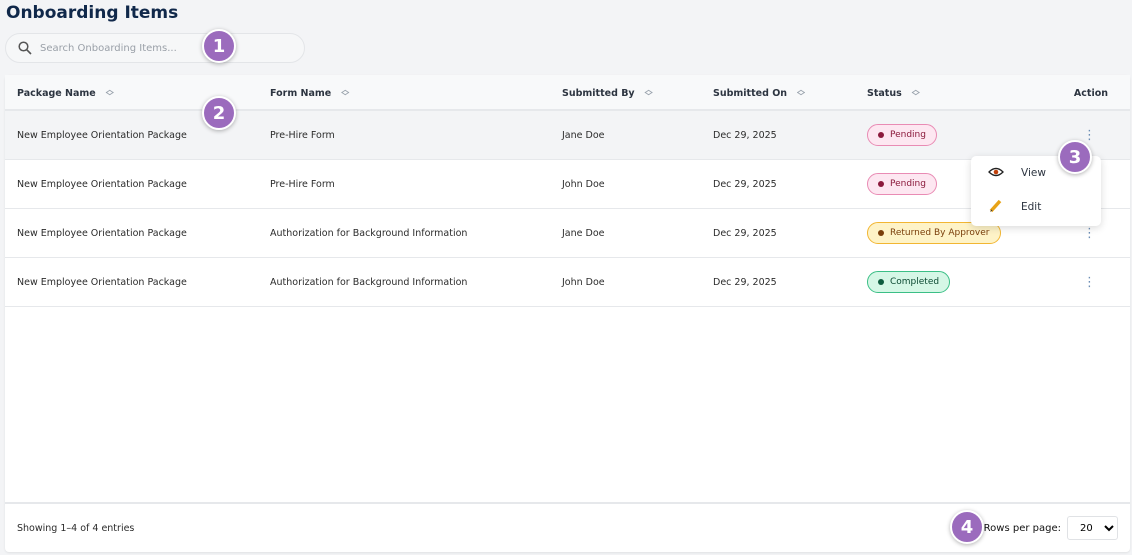 Image resolution: width=1132 pixels, height=555 pixels. What do you see at coordinates (56, 93) in the screenshot?
I see `column-label: Package Name` at bounding box center [56, 93].